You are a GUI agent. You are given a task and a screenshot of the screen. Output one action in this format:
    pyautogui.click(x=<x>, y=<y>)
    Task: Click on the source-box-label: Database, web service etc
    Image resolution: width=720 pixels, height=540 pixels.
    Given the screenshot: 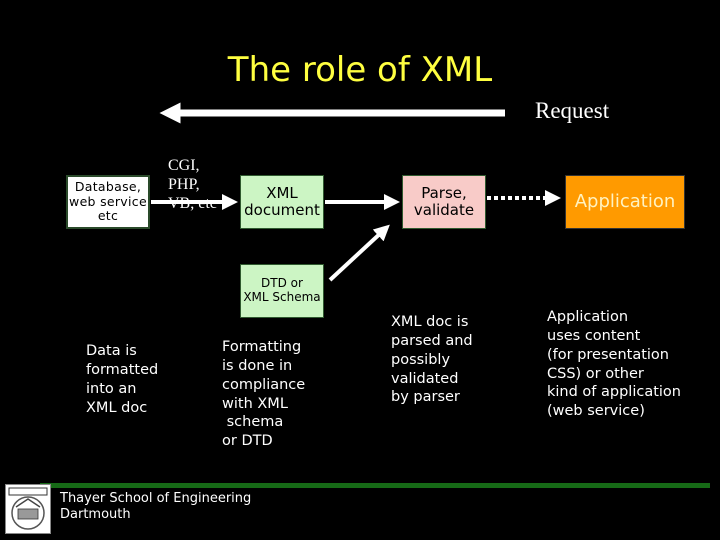 What is the action you would take?
    pyautogui.click(x=108, y=201)
    